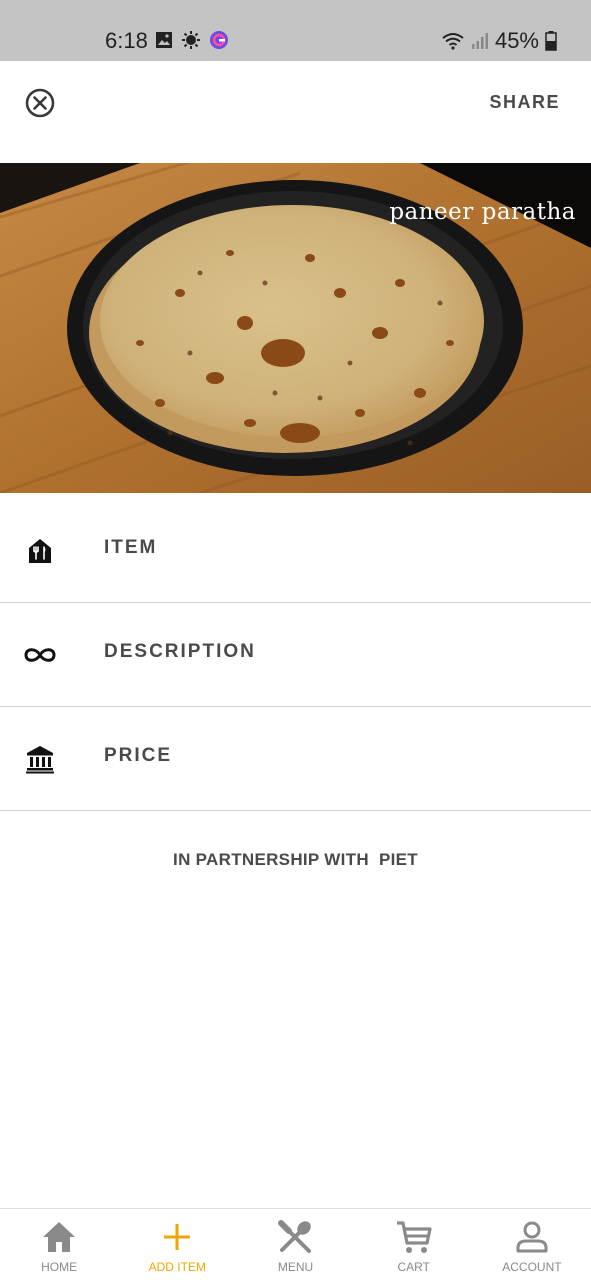 Image resolution: width=591 pixels, height=1280 pixels. I want to click on battery-percent: 45%, so click(516, 40).